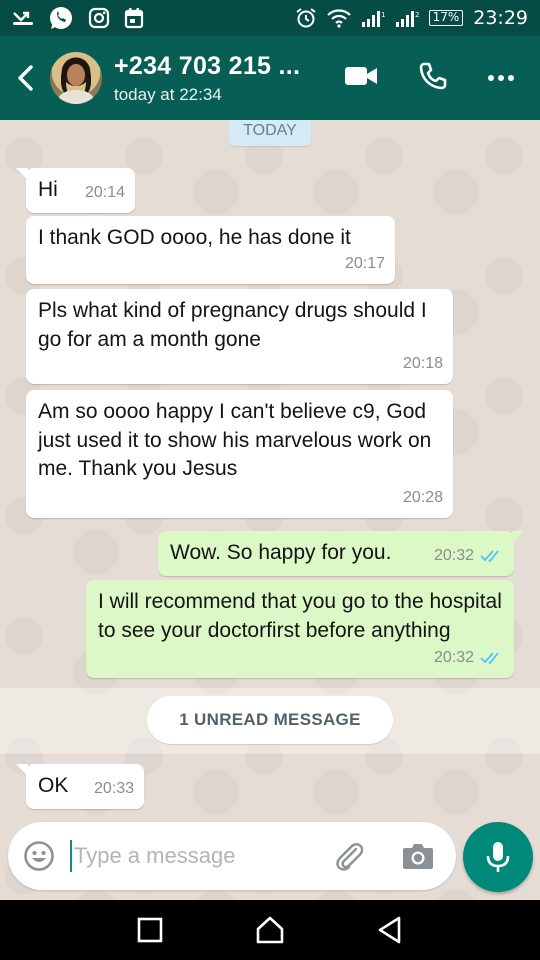  I want to click on message-composer, so click(232, 856).